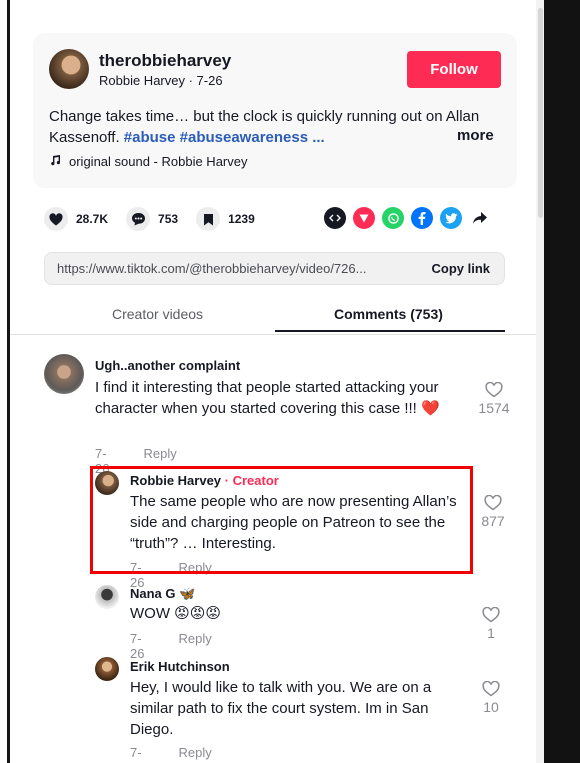  I want to click on author-avatar, so click(69, 69).